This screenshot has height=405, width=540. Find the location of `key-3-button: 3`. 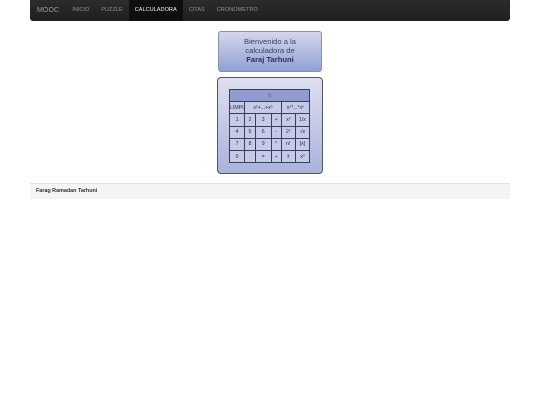

key-3-button: 3 is located at coordinates (263, 120).